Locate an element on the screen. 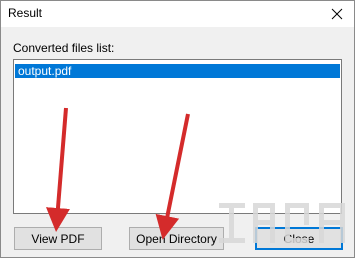  watermark-logo is located at coordinates (282, 223).